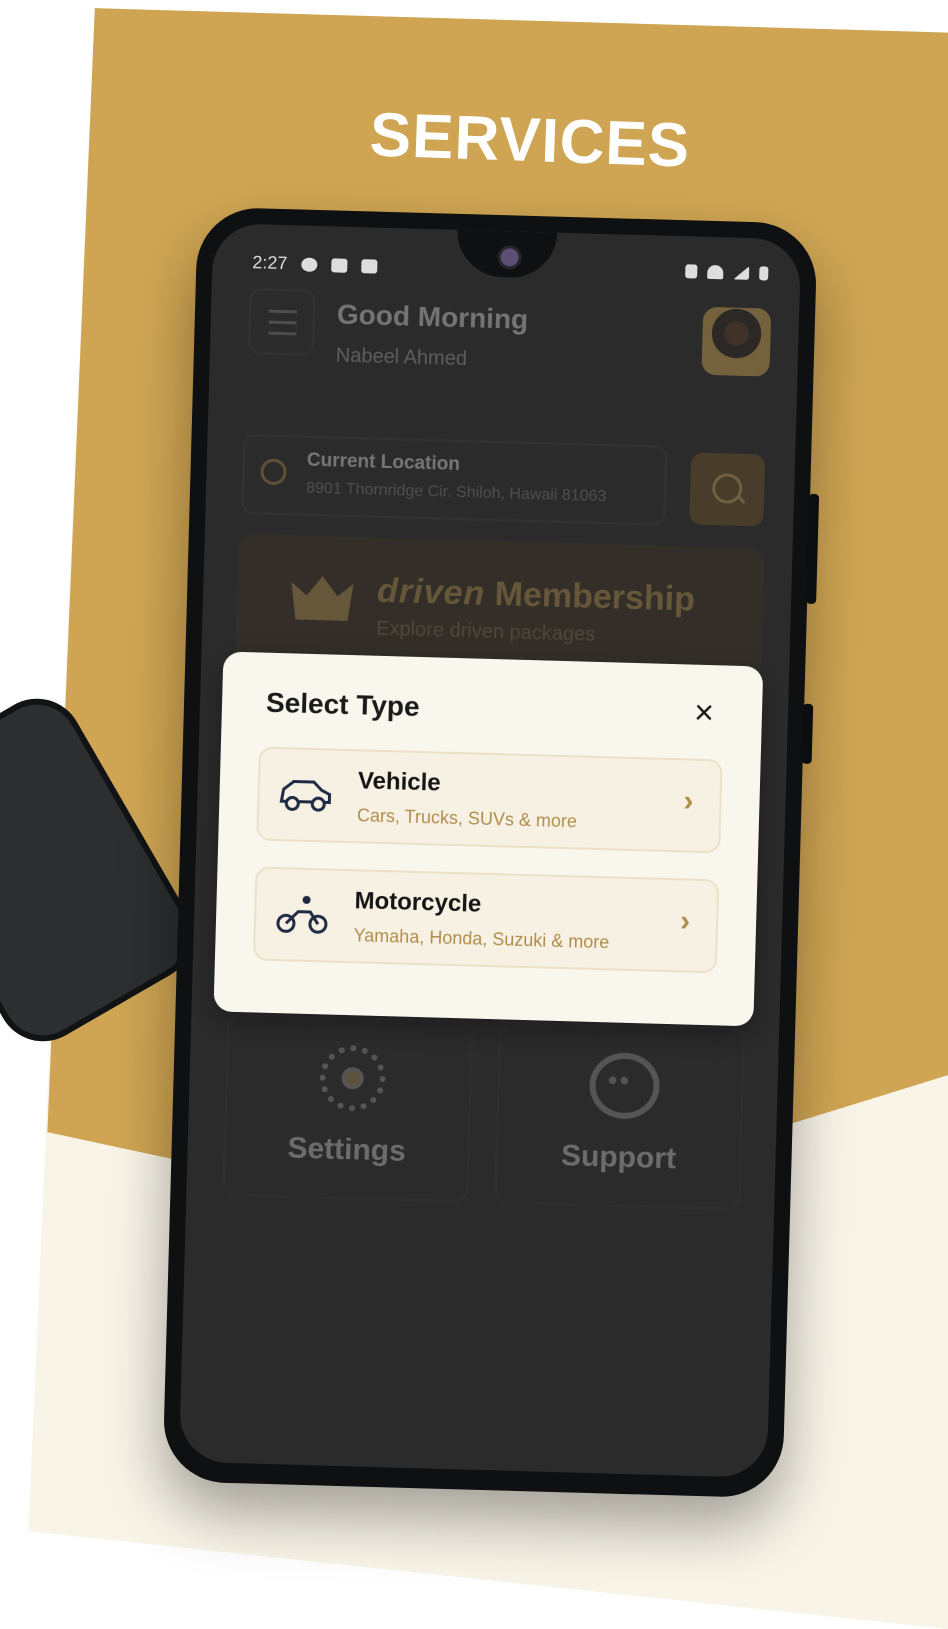 The width and height of the screenshot is (948, 1629). Describe the element at coordinates (481, 939) in the screenshot. I see `motorcycle-subtitle: Yamaha, Honda, Suzuki & more` at that location.